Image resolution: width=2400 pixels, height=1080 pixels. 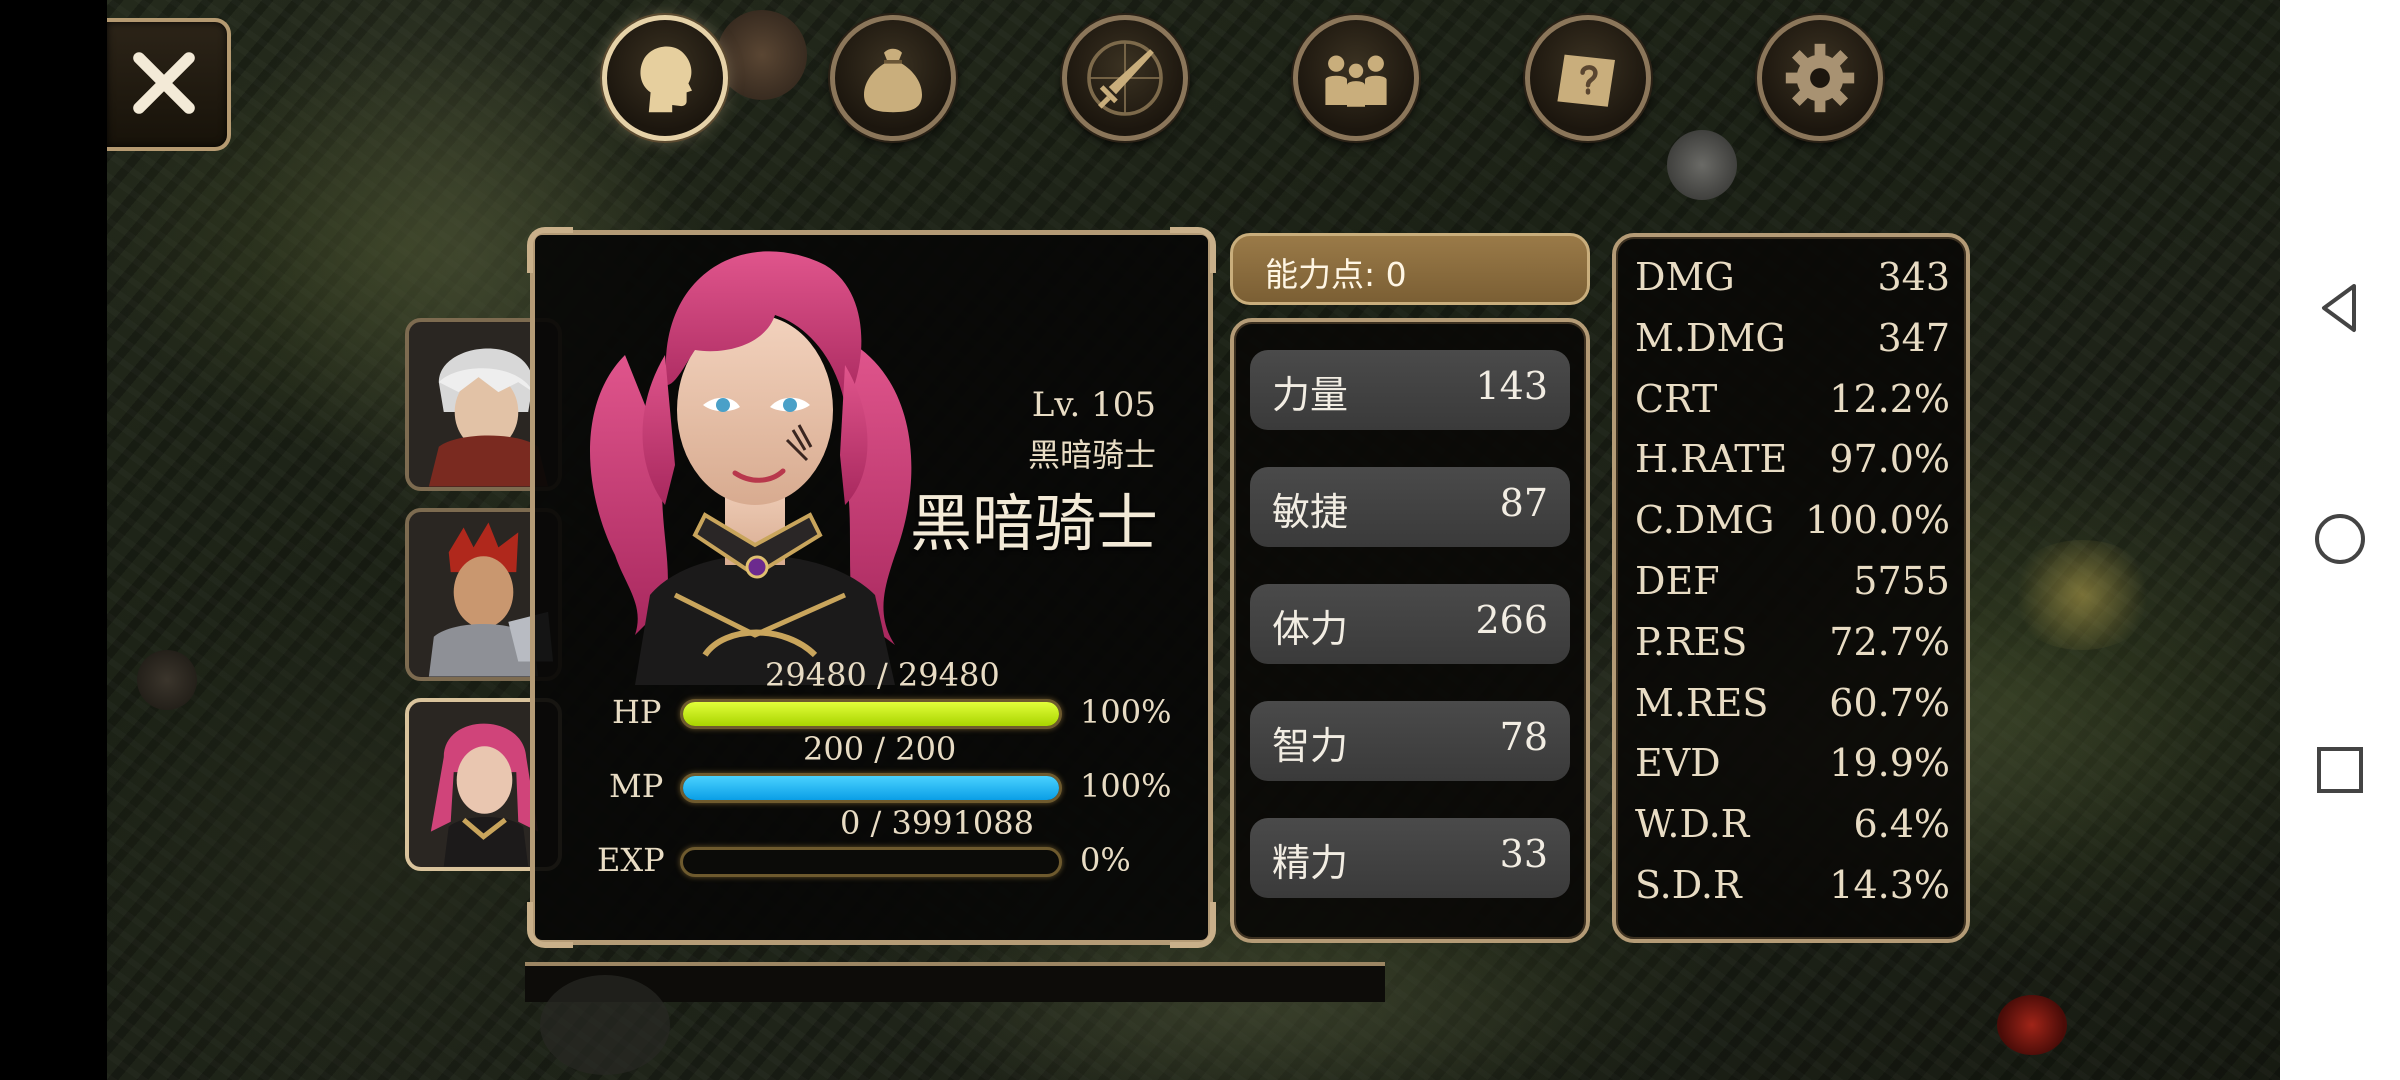 I want to click on system-navigation-bar, so click(x=2340, y=540).